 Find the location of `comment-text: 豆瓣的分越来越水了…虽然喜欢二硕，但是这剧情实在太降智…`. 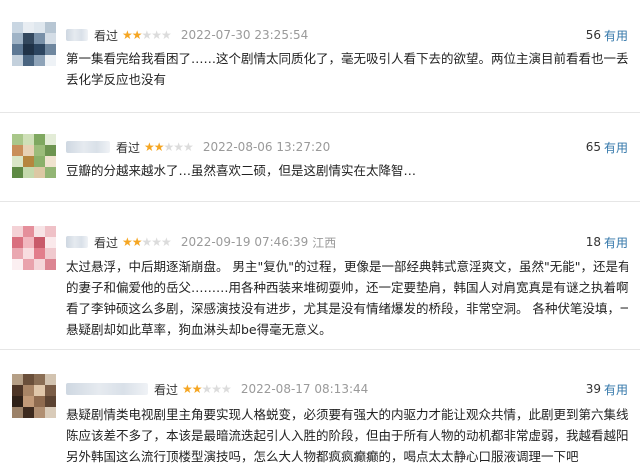

comment-text: 豆瓣的分越来越水了…虽然喜欢二硕，但是这剧情实在太降智… is located at coordinates (347, 170).